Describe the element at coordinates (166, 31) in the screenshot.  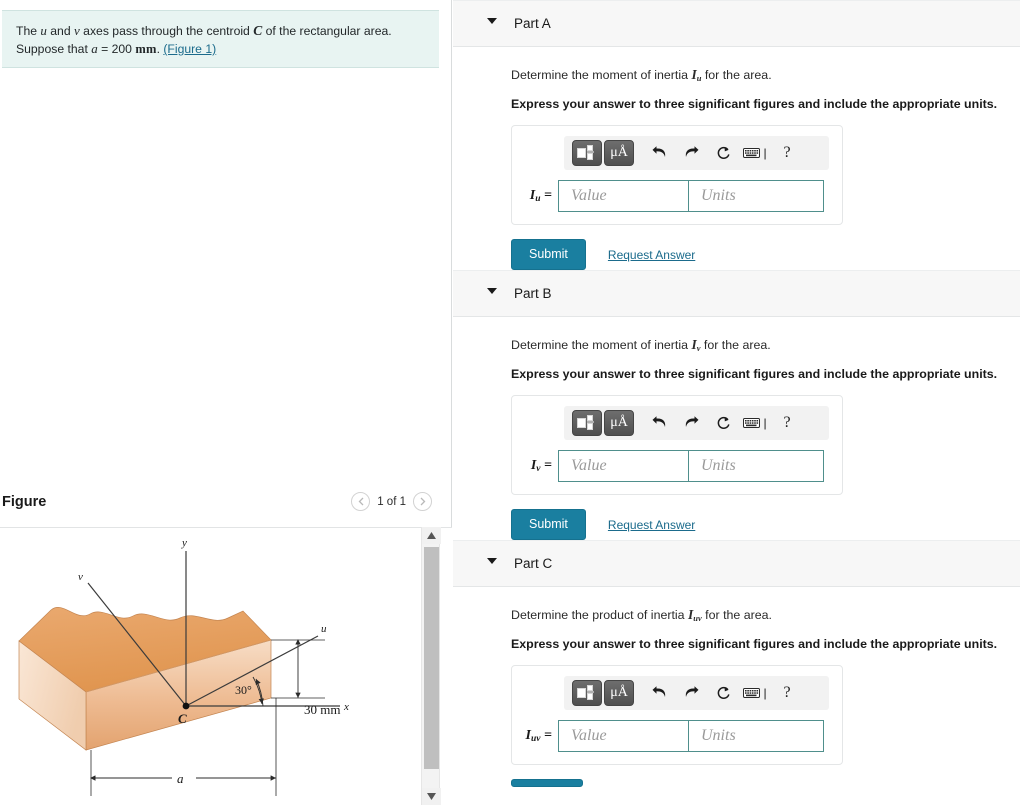
I see `statement-post: axes pass through the centroid` at that location.